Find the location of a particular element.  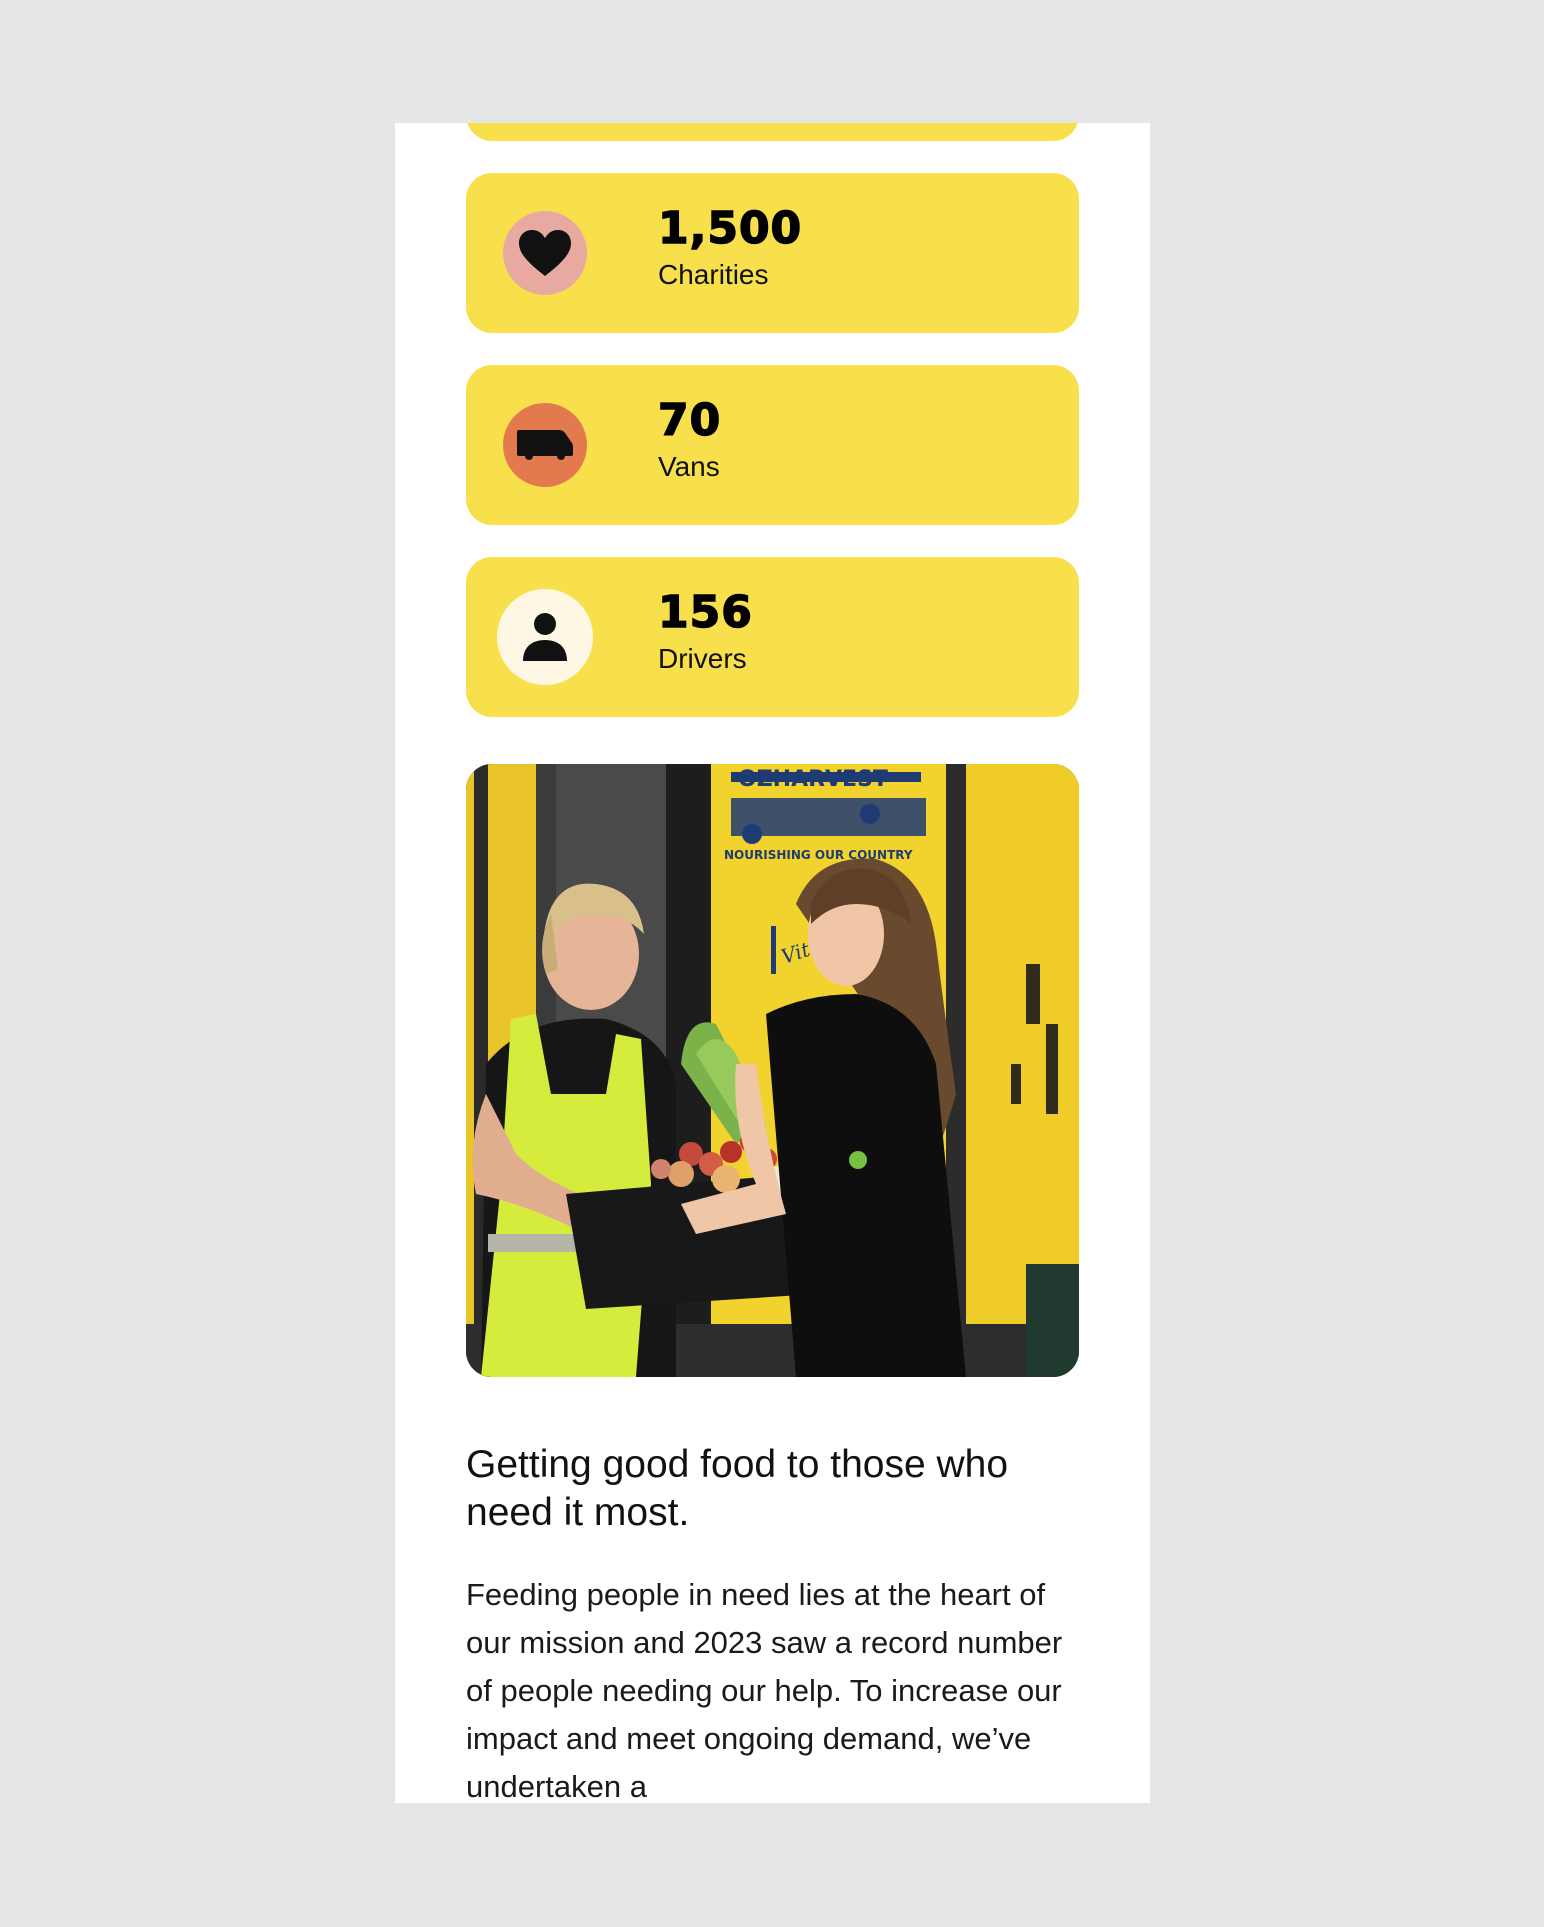

stat-card-partial is located at coordinates (772, 132).